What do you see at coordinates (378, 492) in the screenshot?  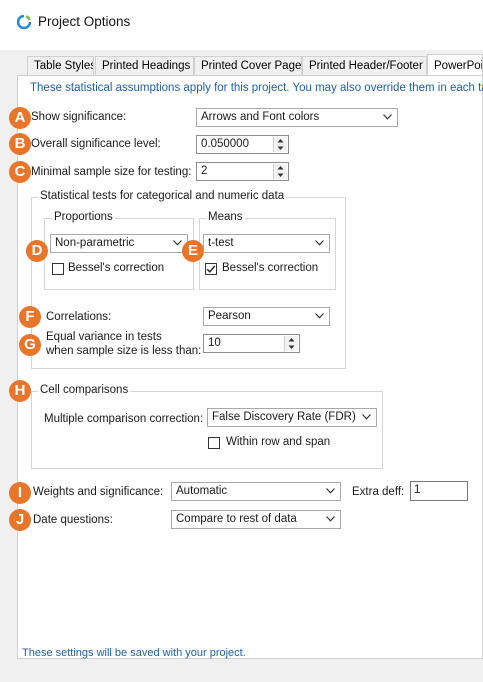 I see `extra-deff-label: Extra deff:` at bounding box center [378, 492].